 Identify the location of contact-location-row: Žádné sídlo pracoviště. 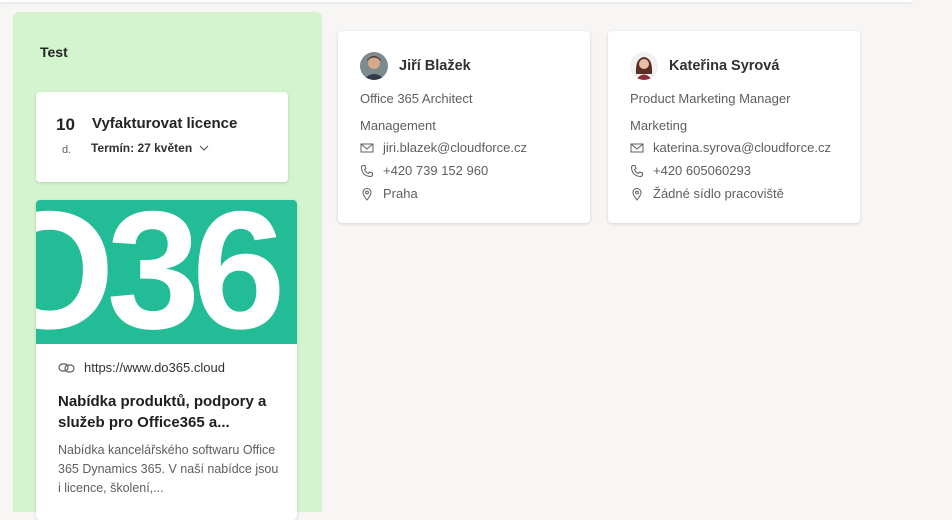
(707, 193).